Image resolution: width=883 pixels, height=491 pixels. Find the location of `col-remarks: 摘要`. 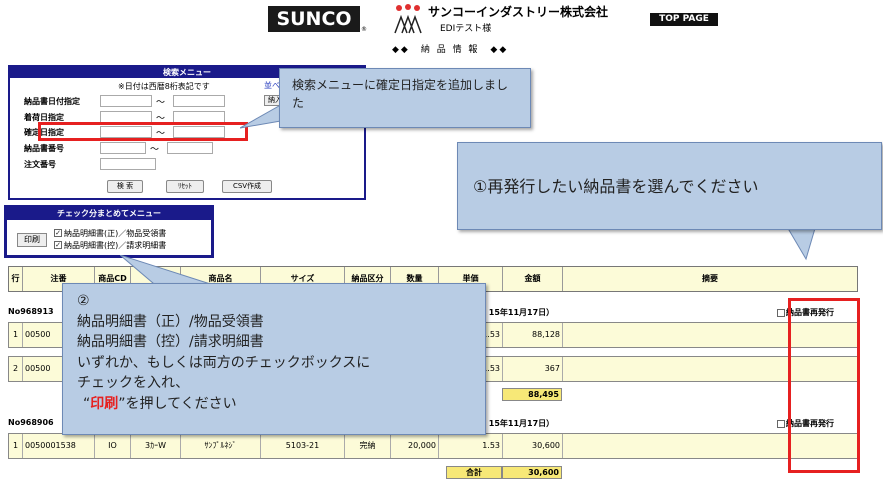

col-remarks: 摘要 is located at coordinates (710, 279).